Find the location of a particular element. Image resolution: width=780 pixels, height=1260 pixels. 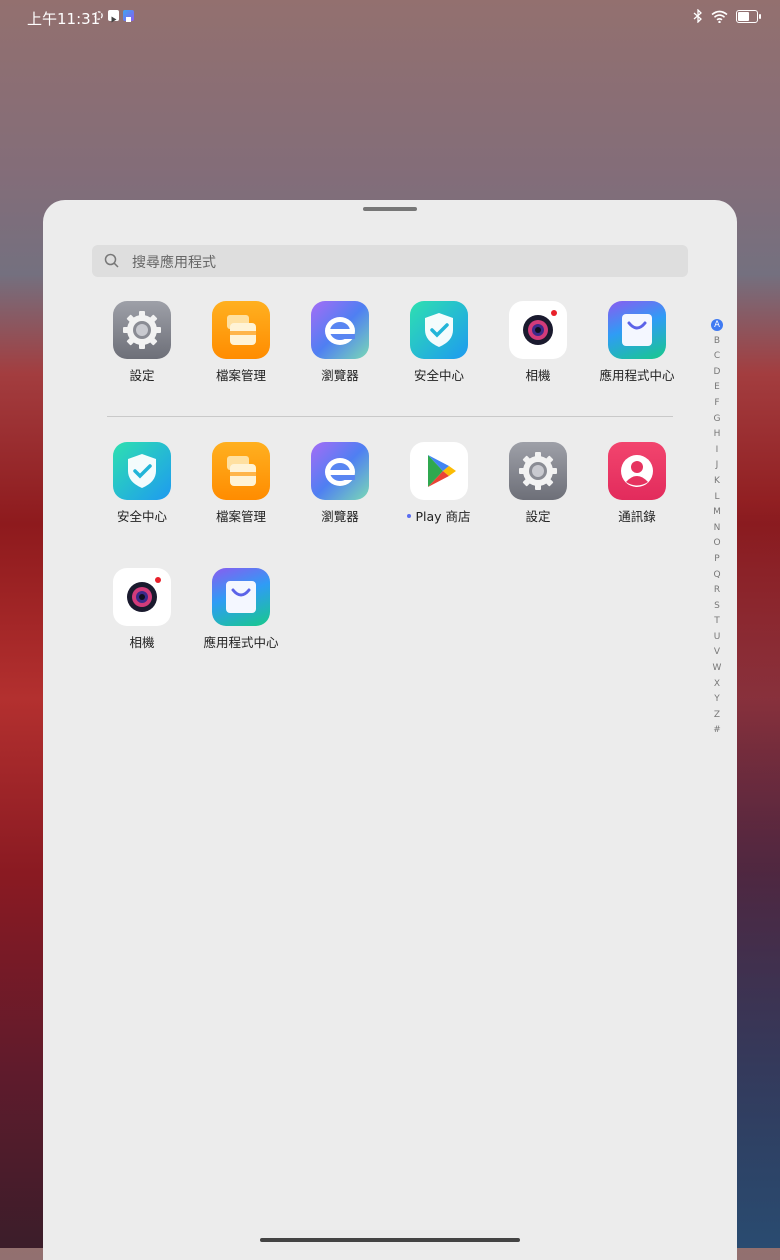

alphabet-index-letter: D is located at coordinates (717, 373).